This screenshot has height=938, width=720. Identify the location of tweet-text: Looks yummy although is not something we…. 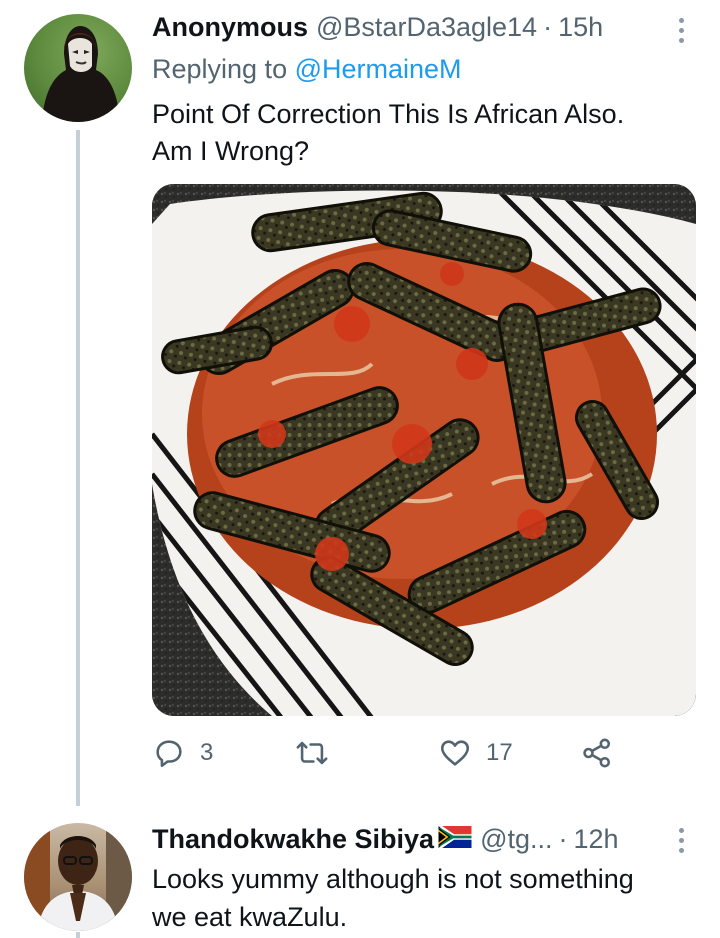
(427, 898).